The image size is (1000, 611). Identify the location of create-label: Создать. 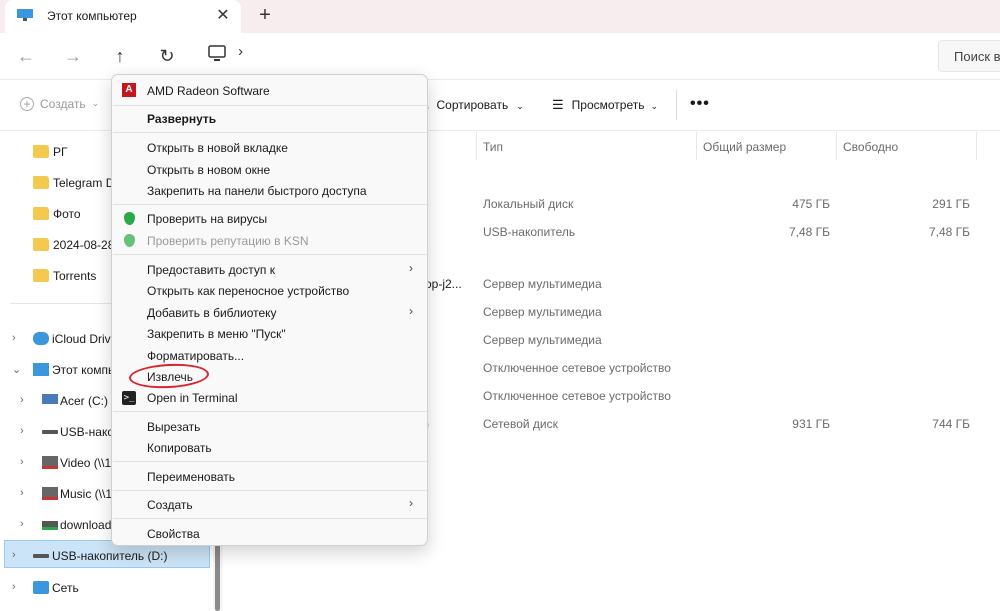
(63, 103).